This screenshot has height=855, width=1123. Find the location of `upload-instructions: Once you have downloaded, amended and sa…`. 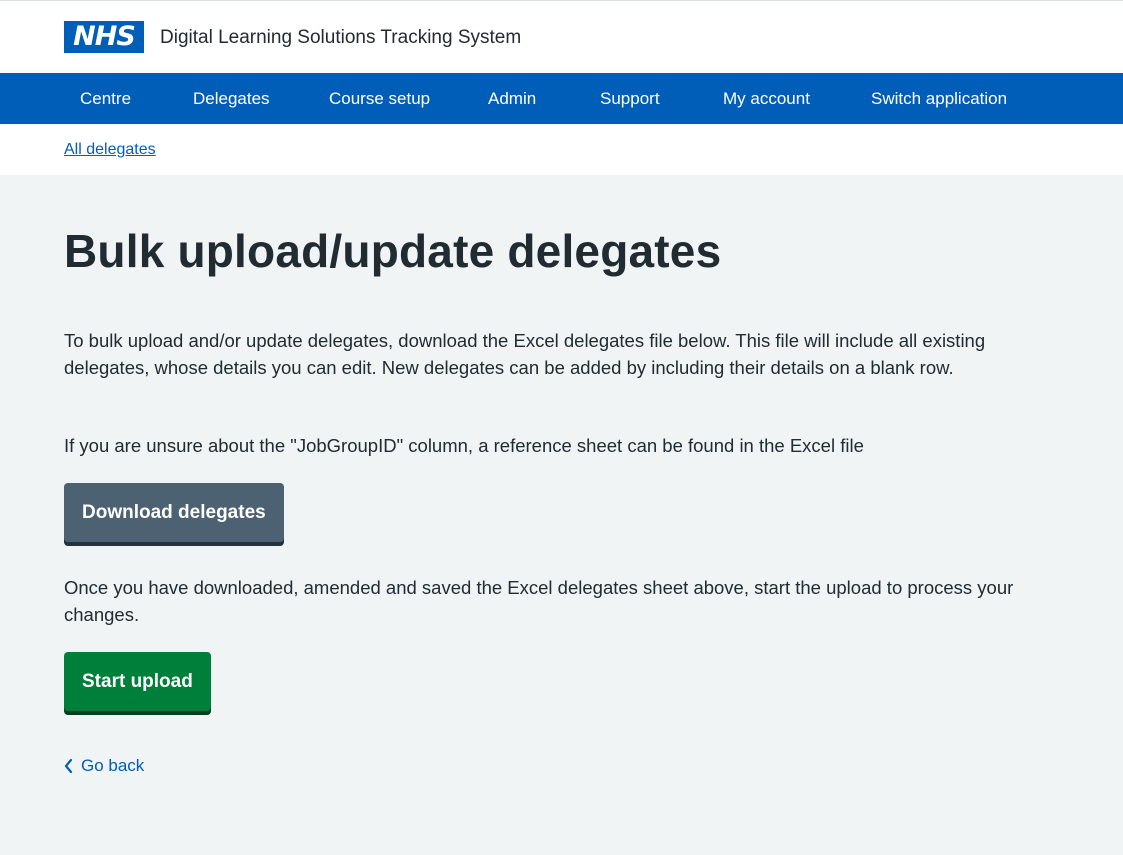

upload-instructions: Once you have downloaded, amended and sa… is located at coordinates (539, 601).